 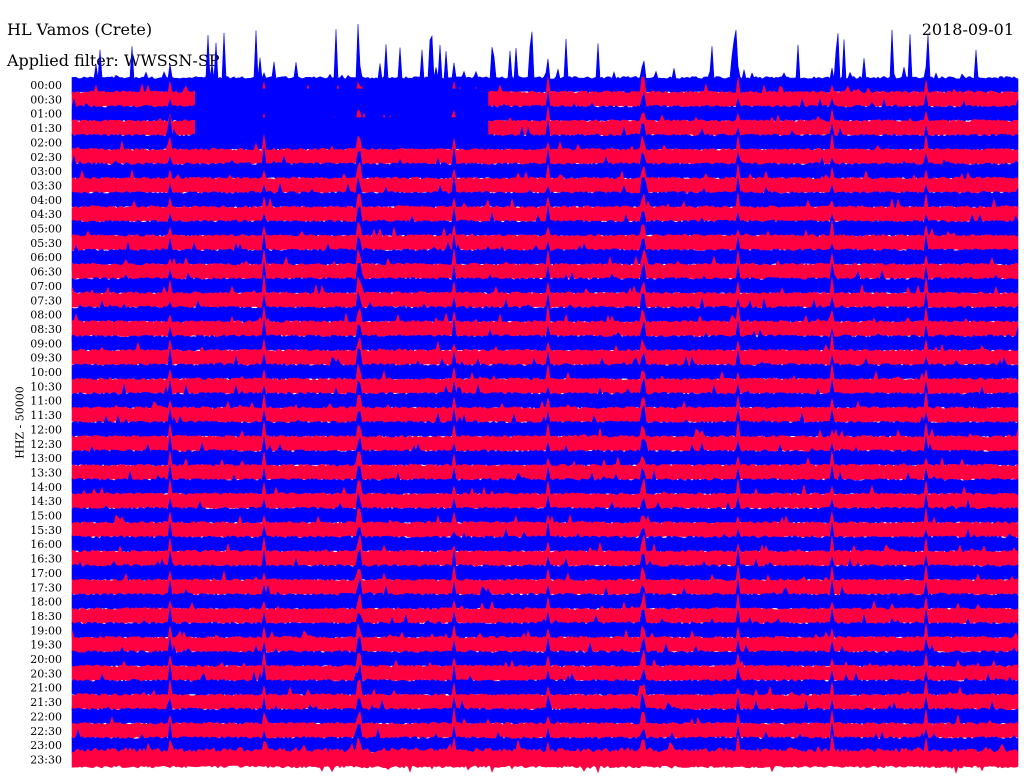 What do you see at coordinates (46, 429) in the screenshot?
I see `row-time-label: 12:00` at bounding box center [46, 429].